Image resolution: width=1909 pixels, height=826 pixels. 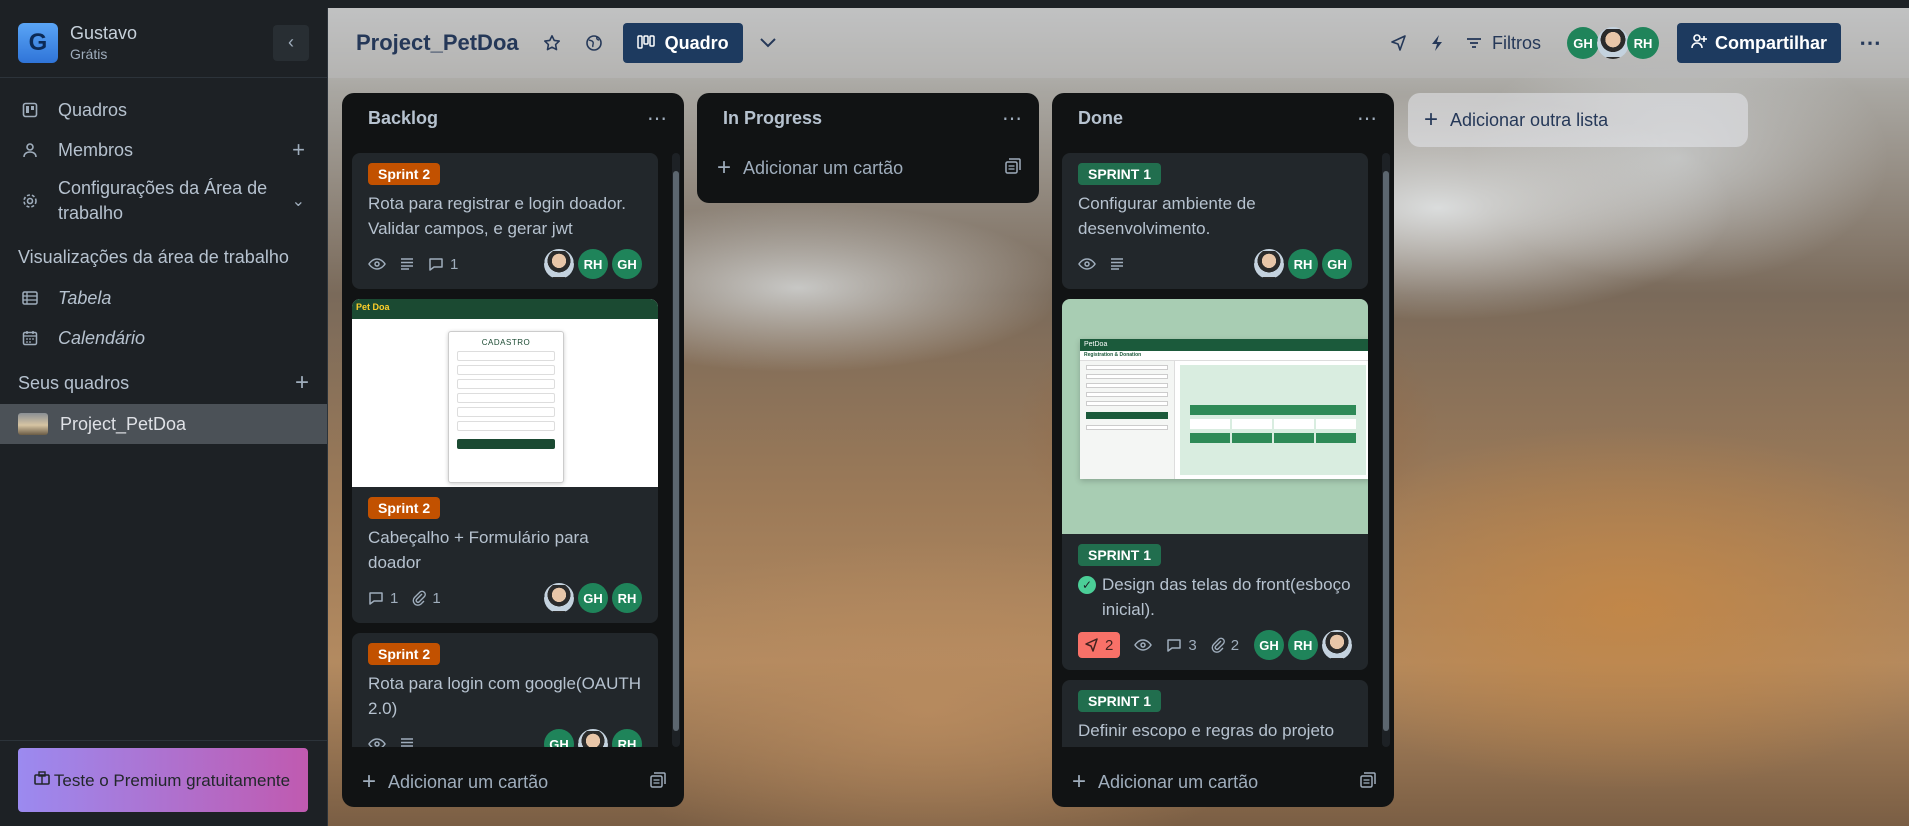 What do you see at coordinates (1578, 120) in the screenshot?
I see `add-list-button: + Adicionar outra lista` at bounding box center [1578, 120].